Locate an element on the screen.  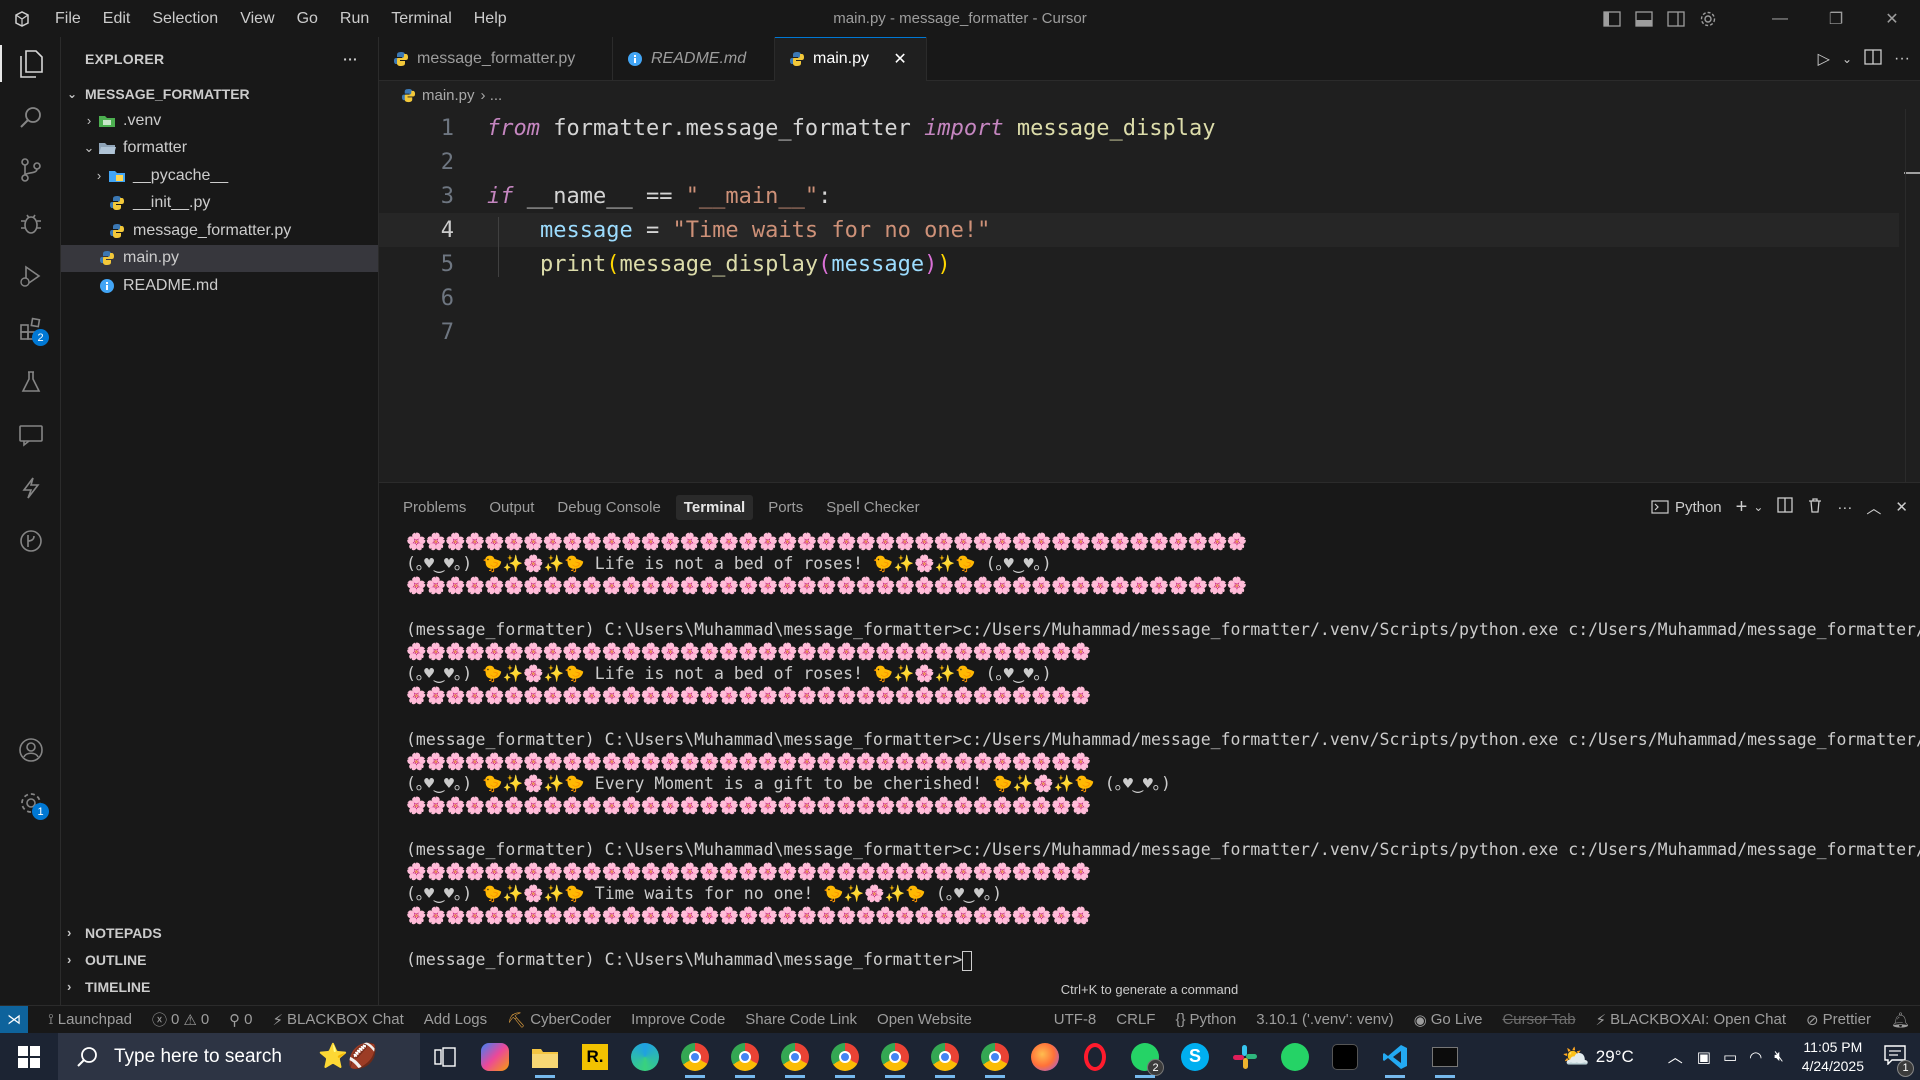
windows-start-icon is located at coordinates (29, 1056).